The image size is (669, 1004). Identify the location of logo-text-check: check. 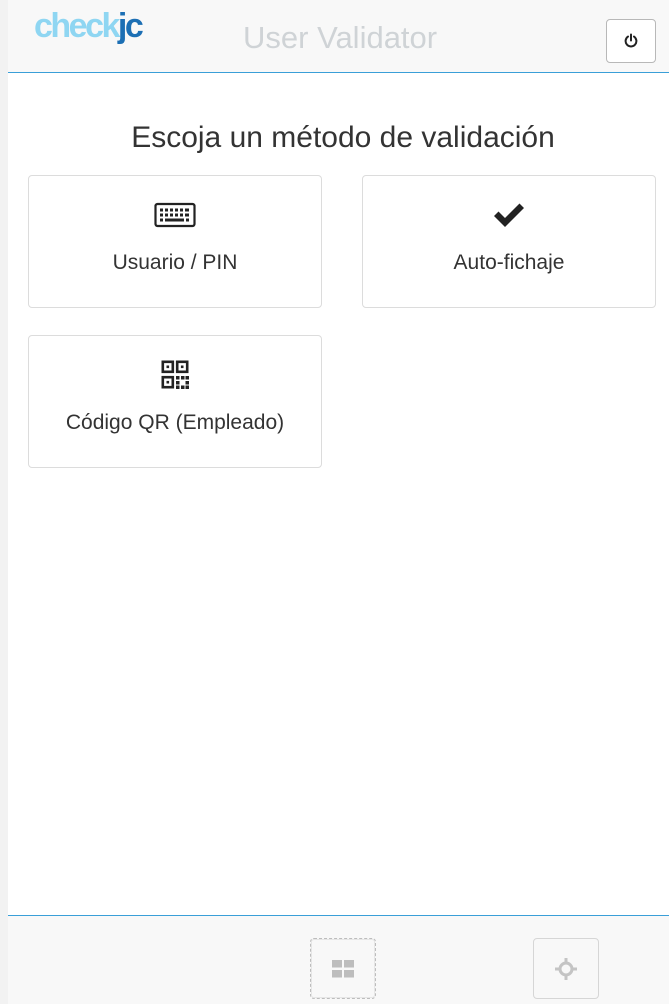
(77, 26).